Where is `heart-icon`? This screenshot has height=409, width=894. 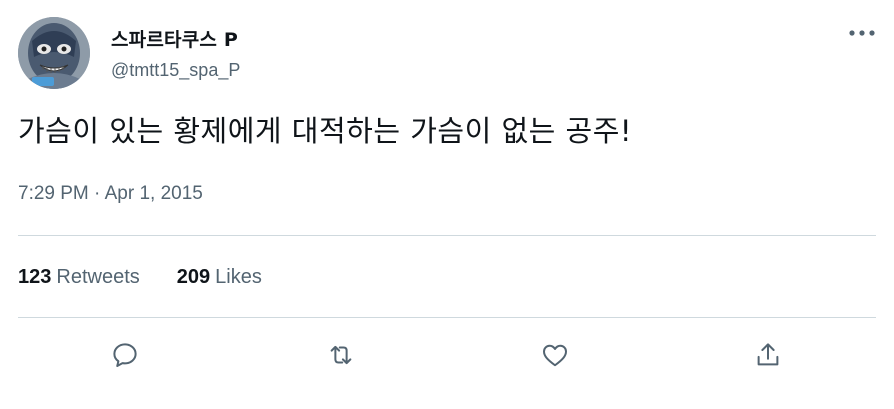 heart-icon is located at coordinates (555, 355).